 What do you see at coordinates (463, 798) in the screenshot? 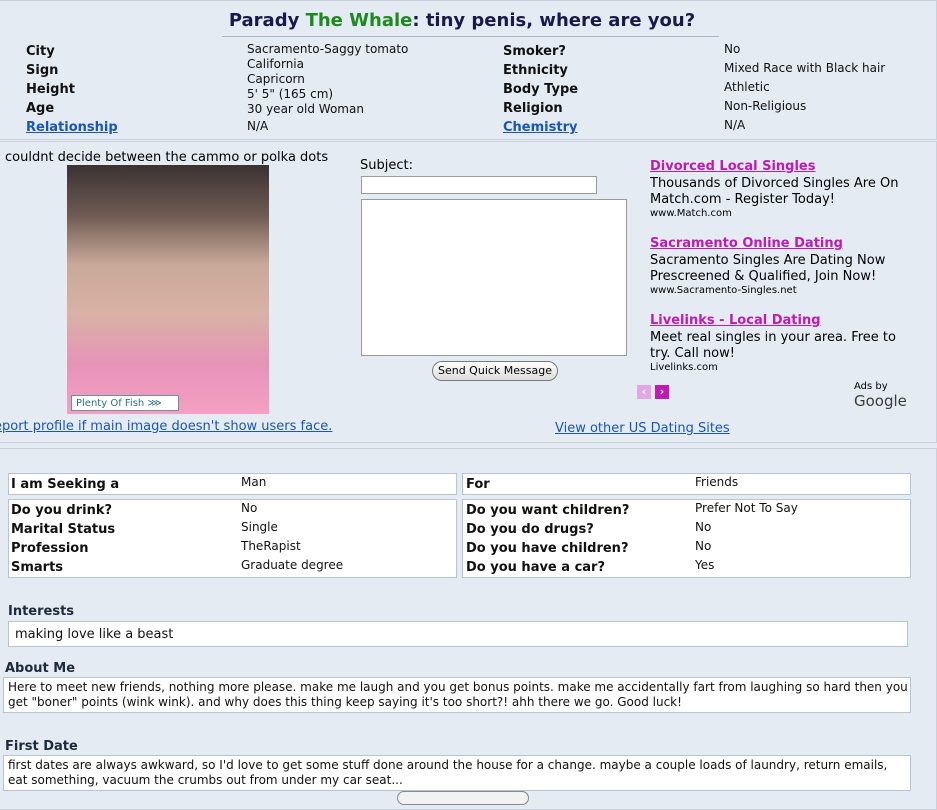
I see `partial-button-edge` at bounding box center [463, 798].